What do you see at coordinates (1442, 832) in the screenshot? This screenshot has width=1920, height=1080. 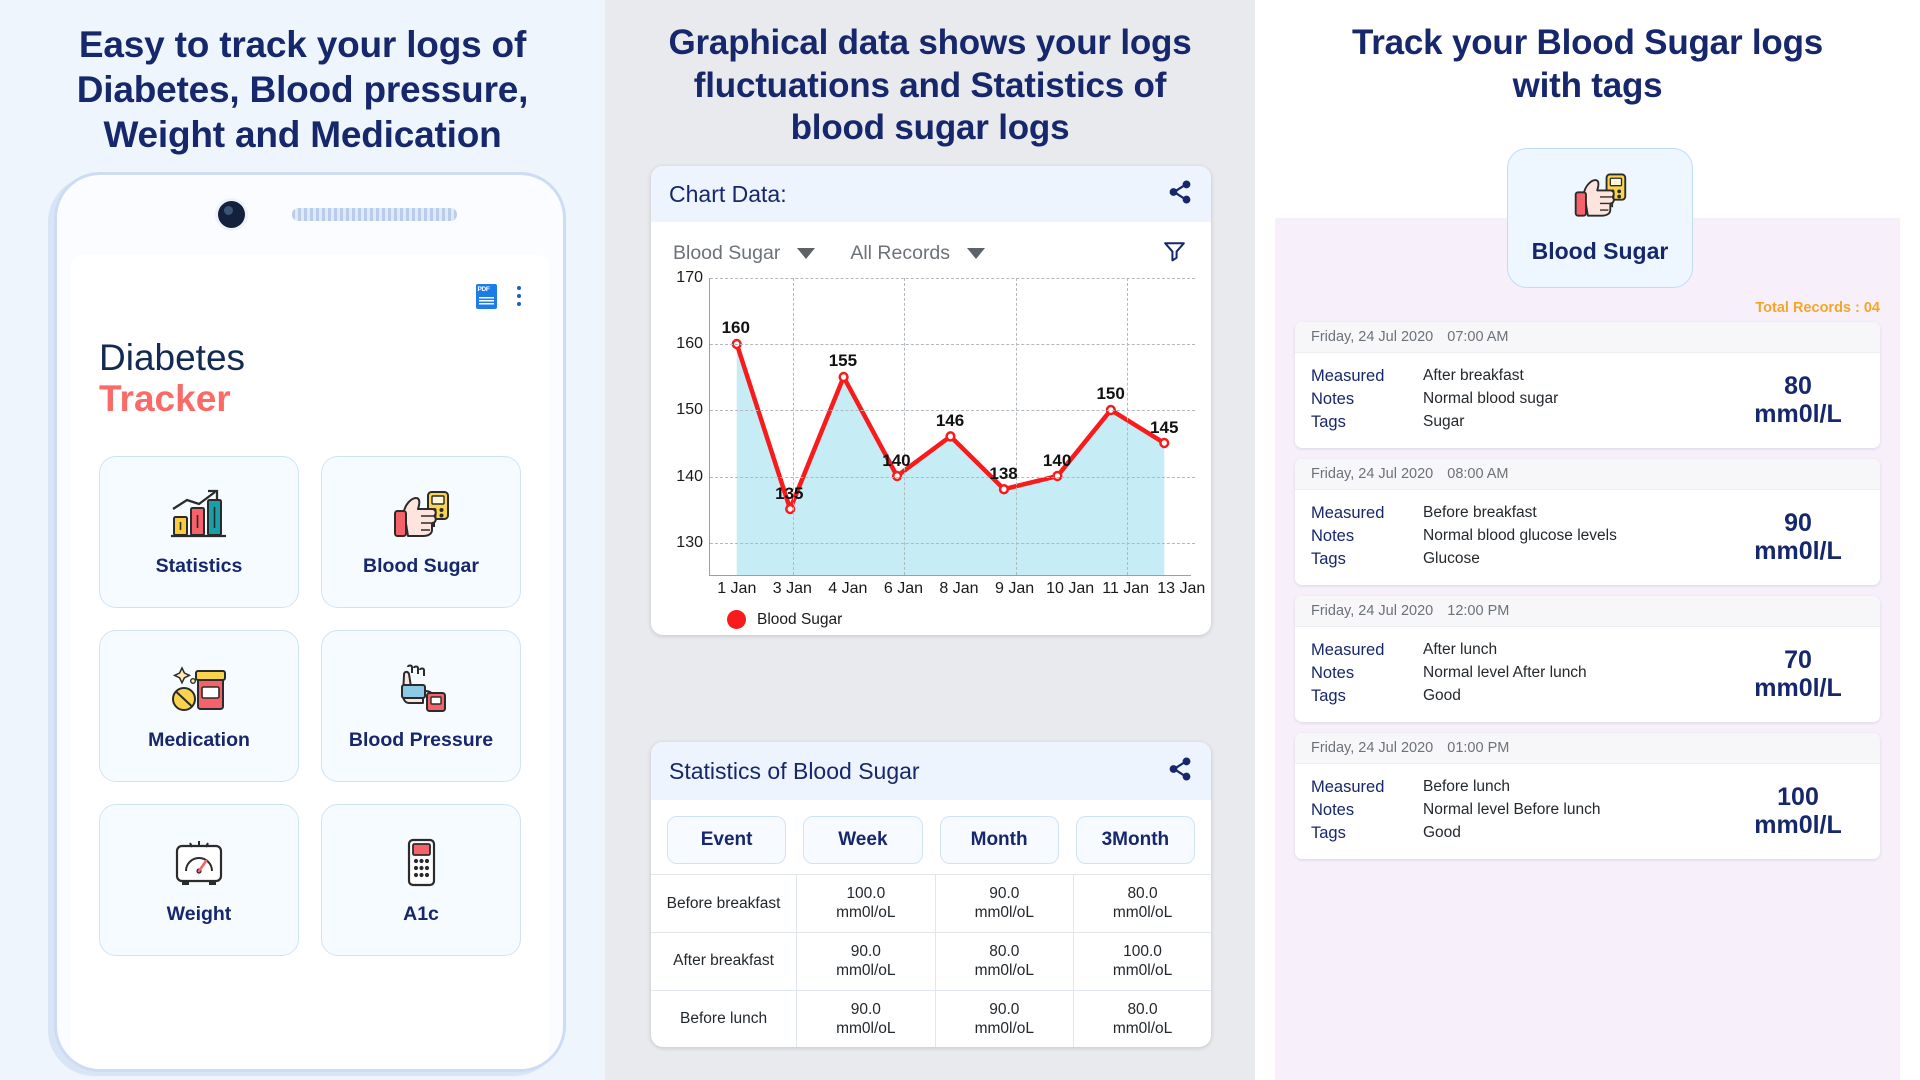 I see `field-value-tags: Good` at bounding box center [1442, 832].